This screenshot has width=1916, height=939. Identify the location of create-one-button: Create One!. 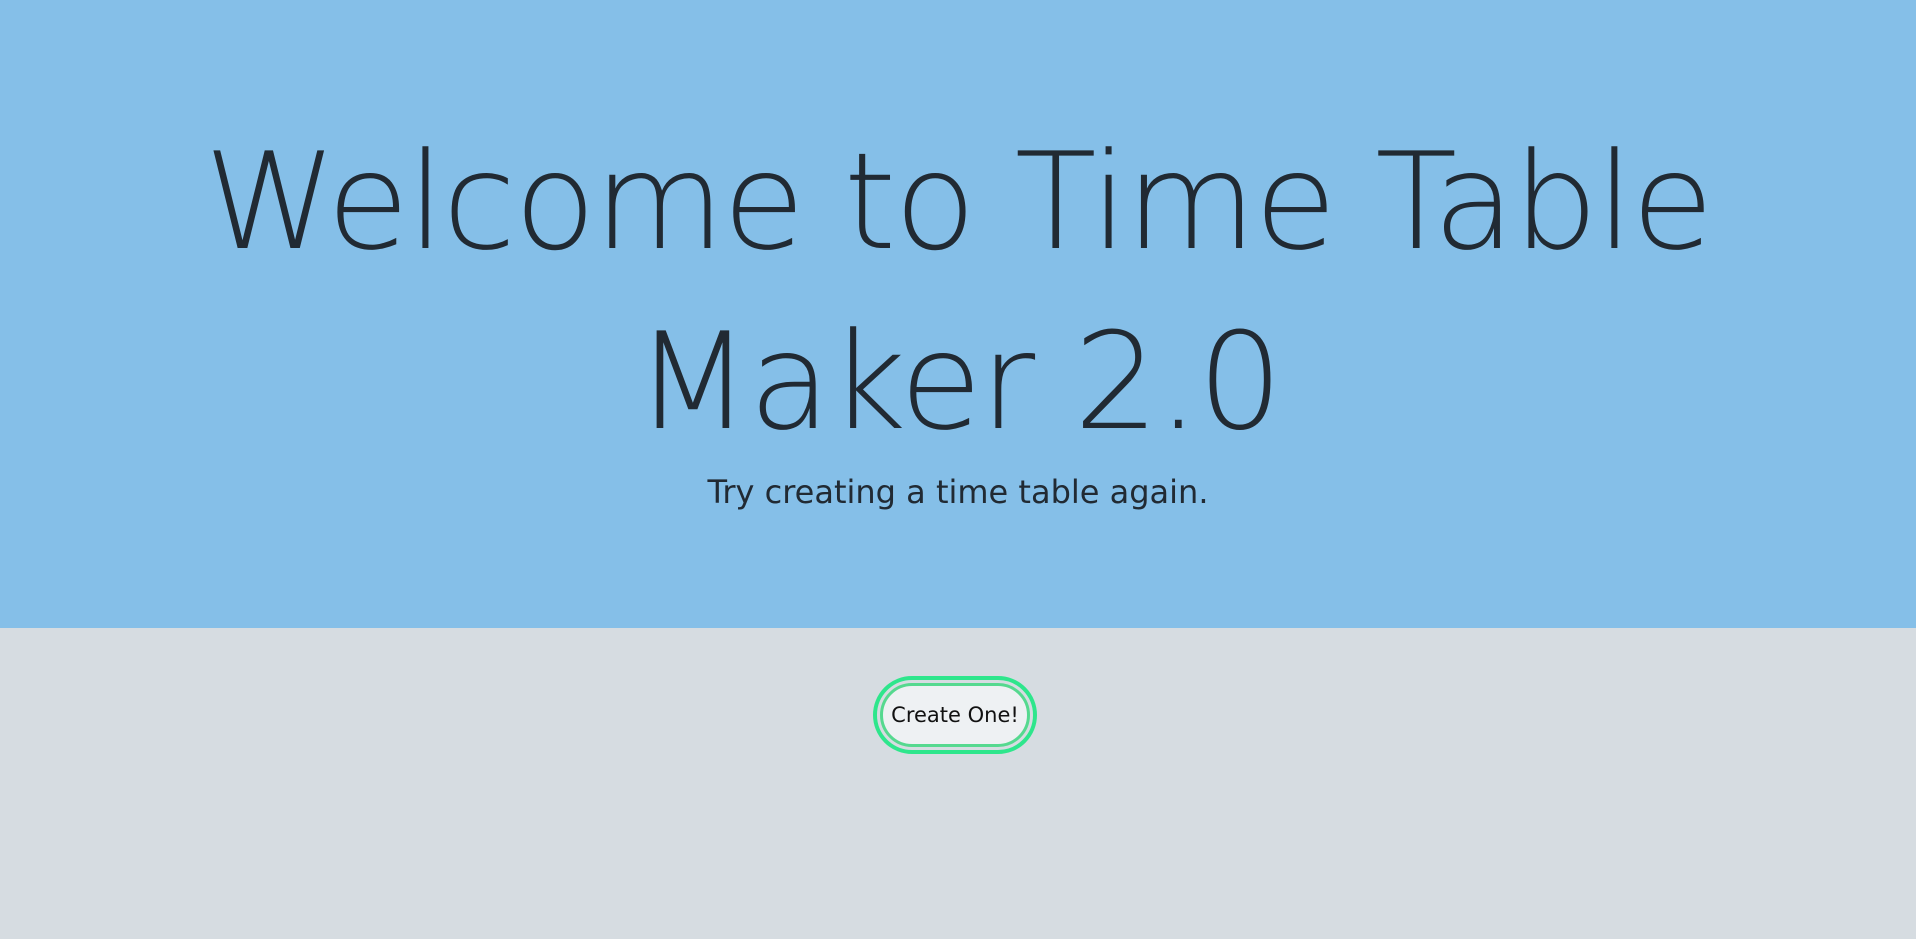
(955, 715).